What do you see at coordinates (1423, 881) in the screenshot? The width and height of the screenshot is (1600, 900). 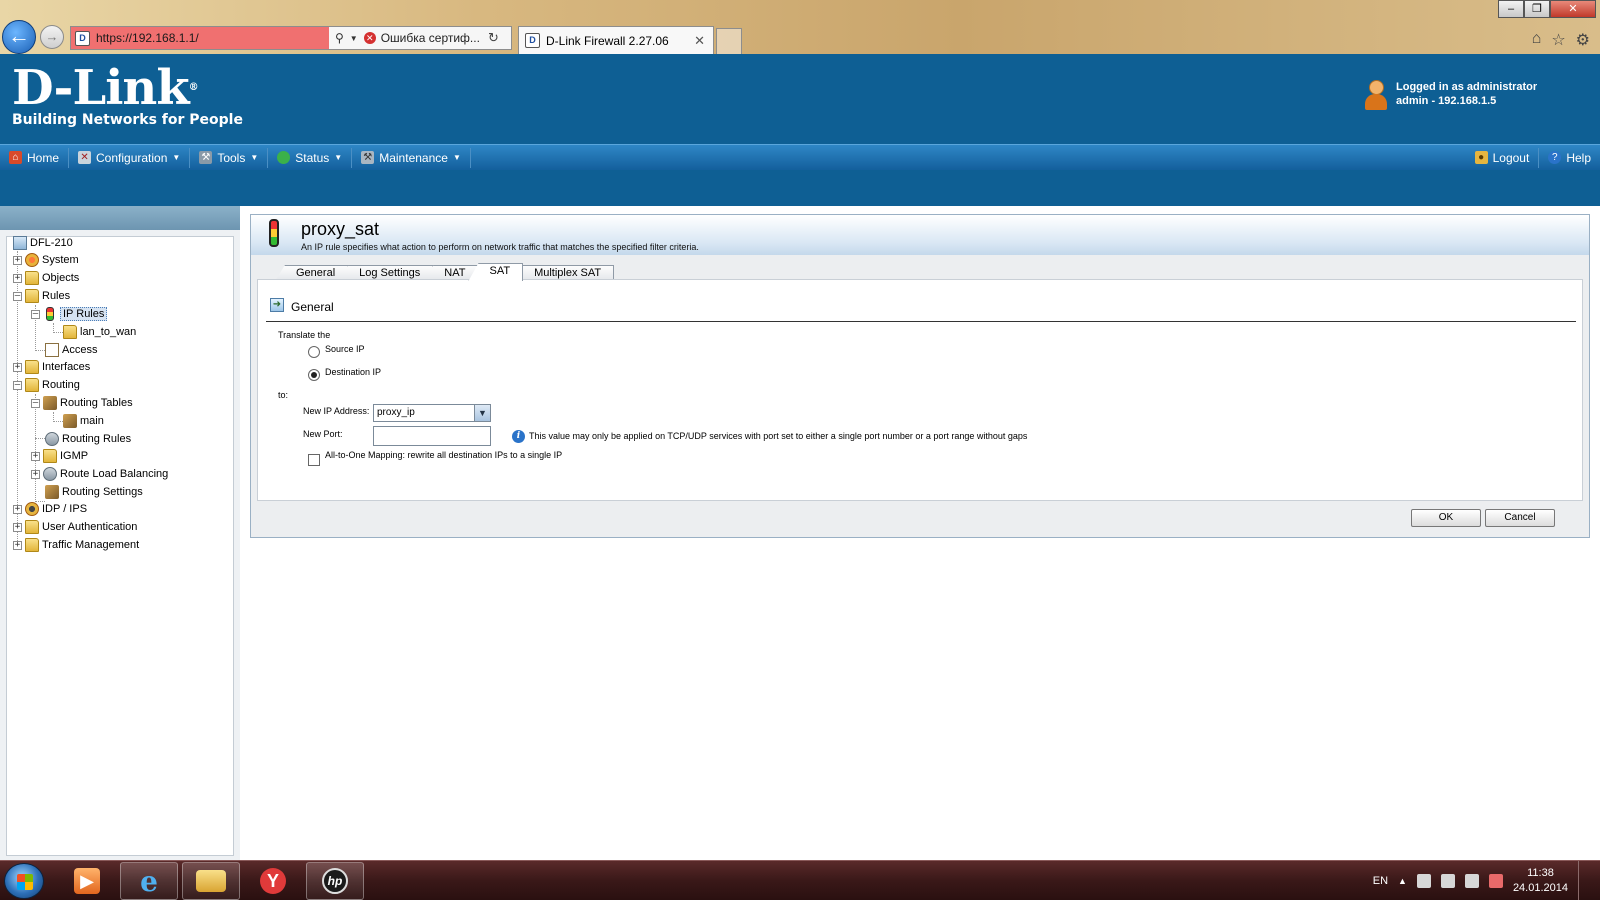 I see `device-icon` at bounding box center [1423, 881].